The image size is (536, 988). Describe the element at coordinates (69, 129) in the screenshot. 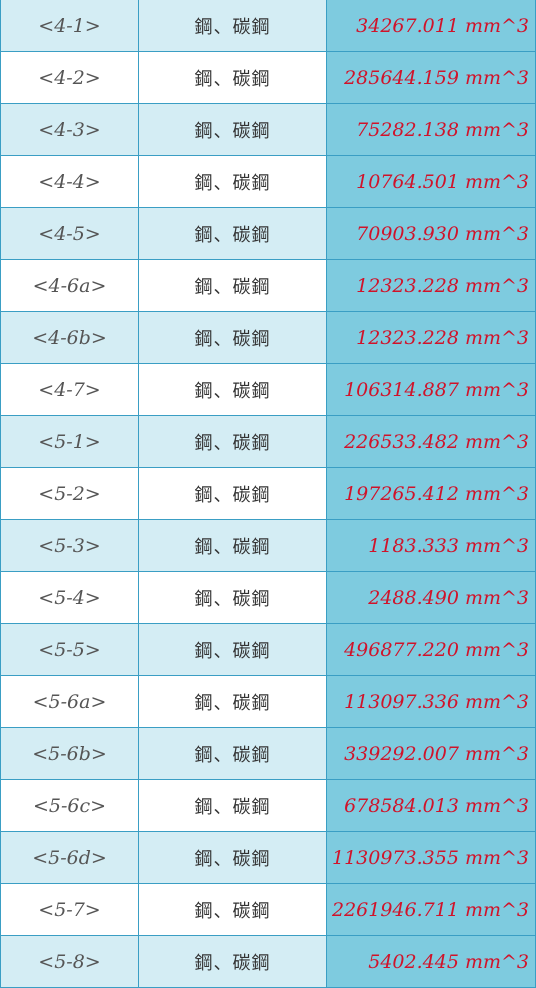

I see `part-id-cell: <4-3>` at that location.